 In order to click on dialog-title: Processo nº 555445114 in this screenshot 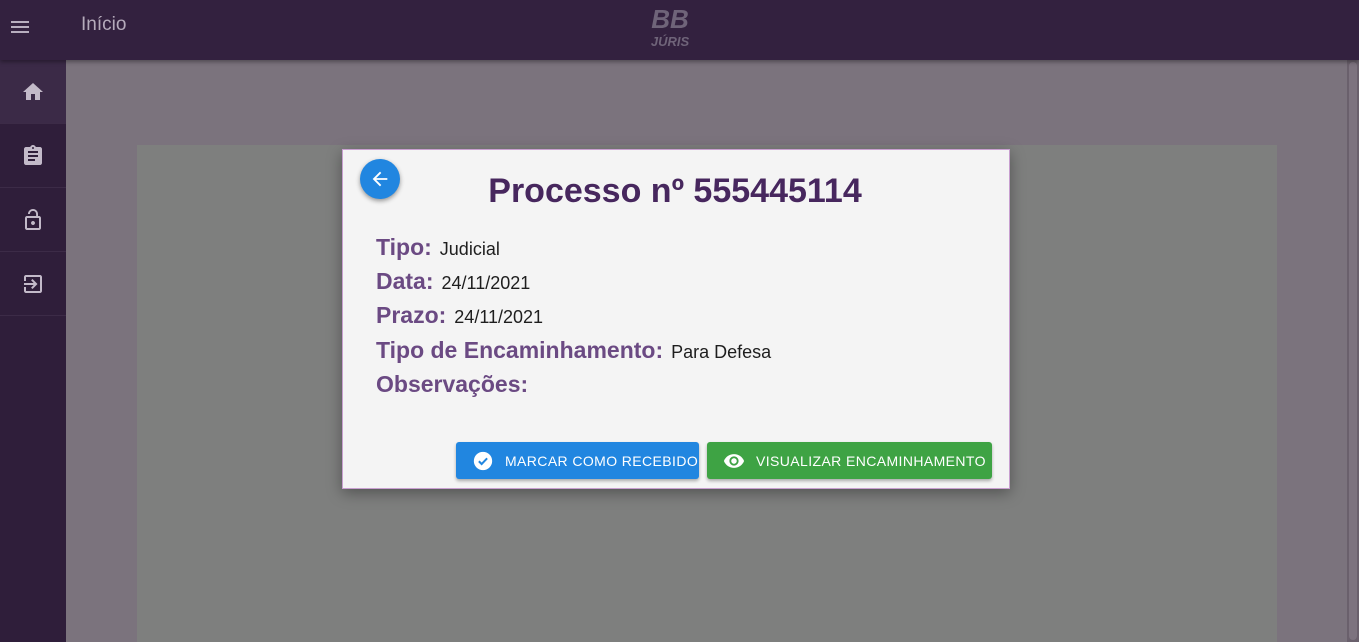, I will do `click(675, 191)`.